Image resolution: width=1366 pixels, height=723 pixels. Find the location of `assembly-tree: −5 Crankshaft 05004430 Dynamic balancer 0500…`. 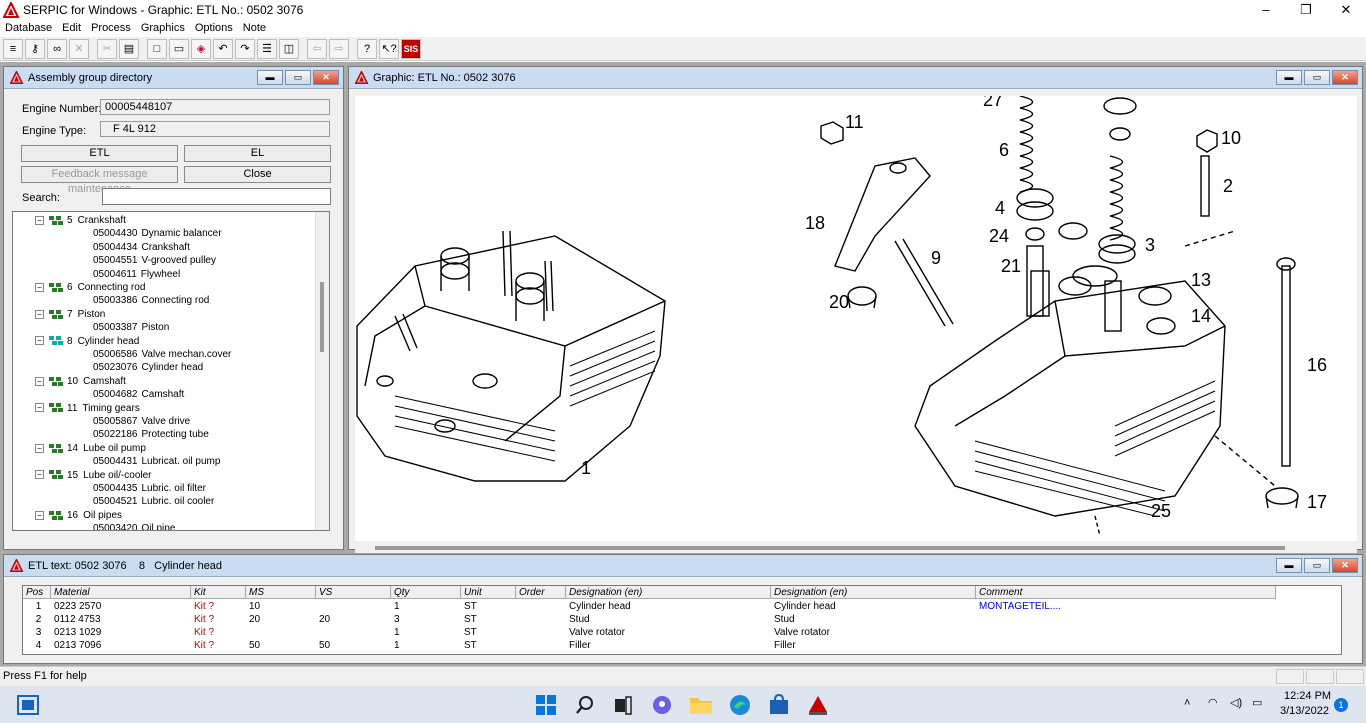

assembly-tree: −5 Crankshaft 05004430 Dynamic balancer 0500… is located at coordinates (171, 371).